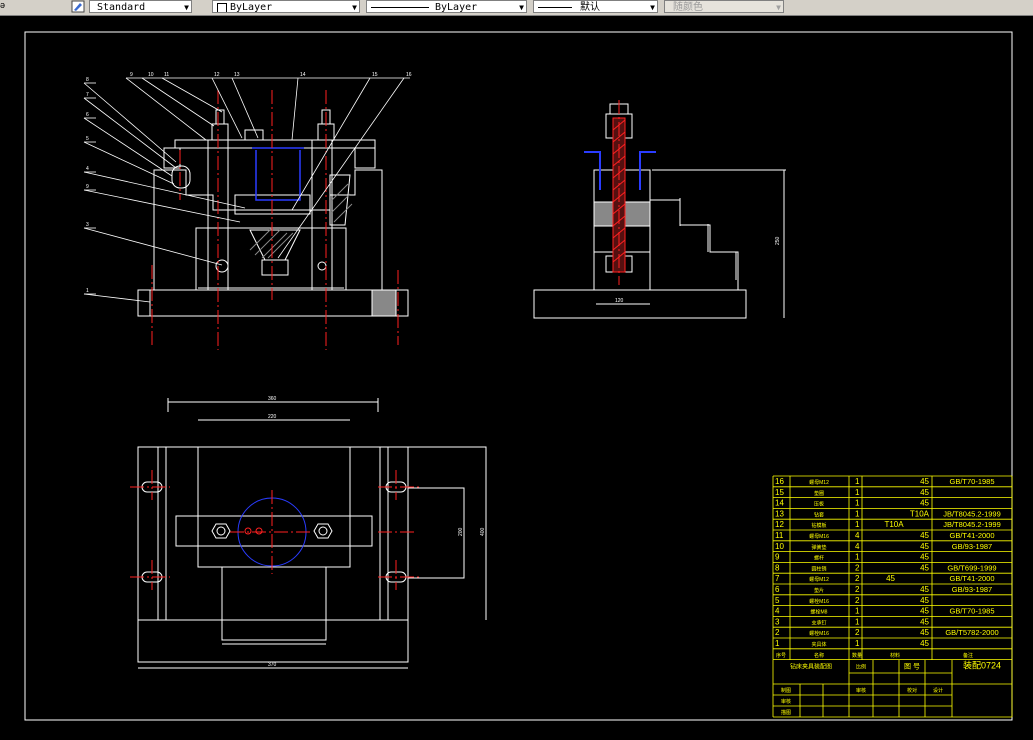  What do you see at coordinates (779, 492) in the screenshot?
I see `bom-no: 15` at bounding box center [779, 492].